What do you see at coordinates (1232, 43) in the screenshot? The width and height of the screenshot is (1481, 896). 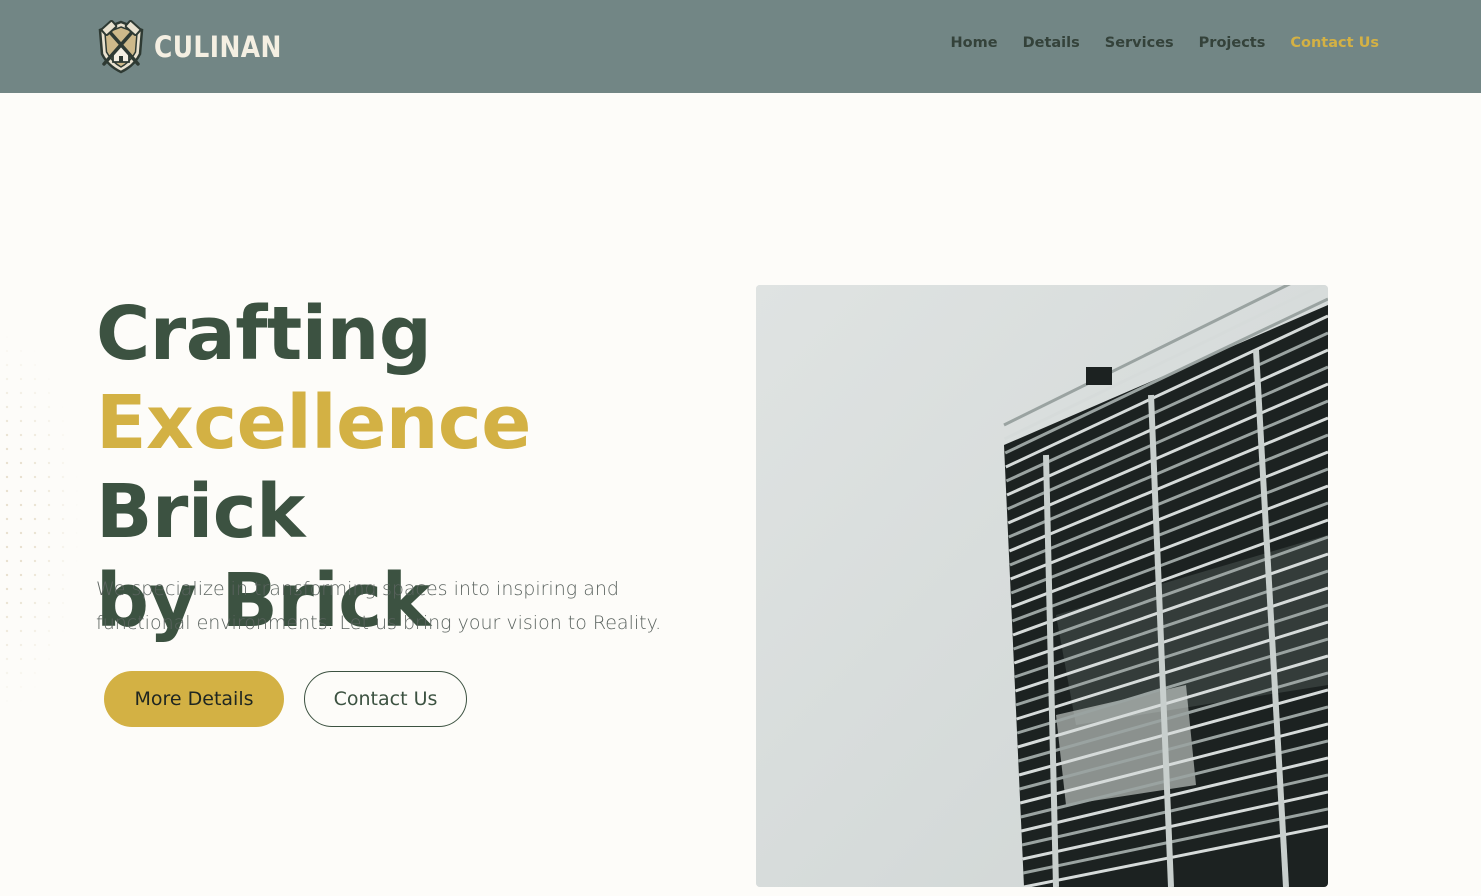 I see `nav-projects: Projects` at bounding box center [1232, 43].